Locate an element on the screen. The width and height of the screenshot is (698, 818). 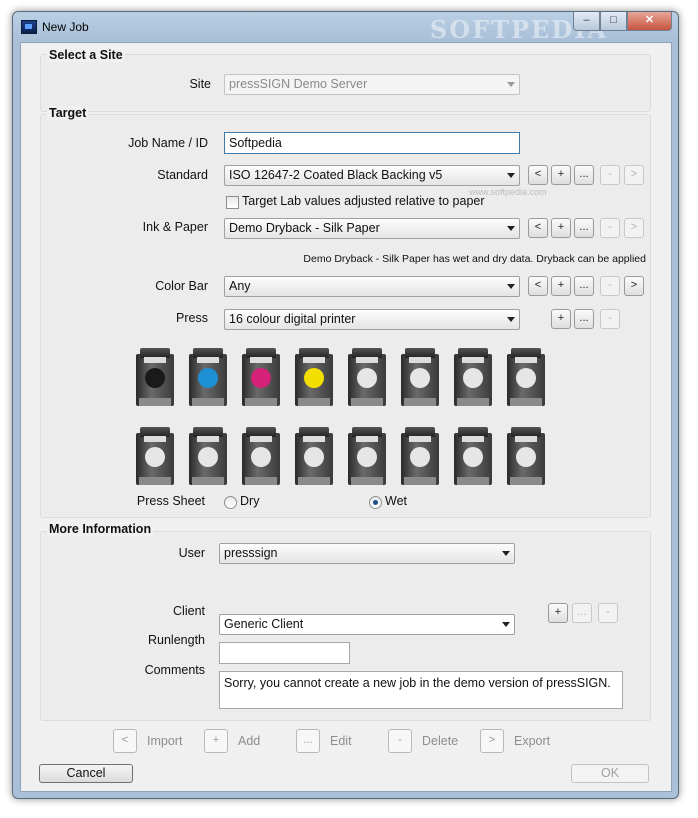
press-remove-button: - is located at coordinates (610, 319).